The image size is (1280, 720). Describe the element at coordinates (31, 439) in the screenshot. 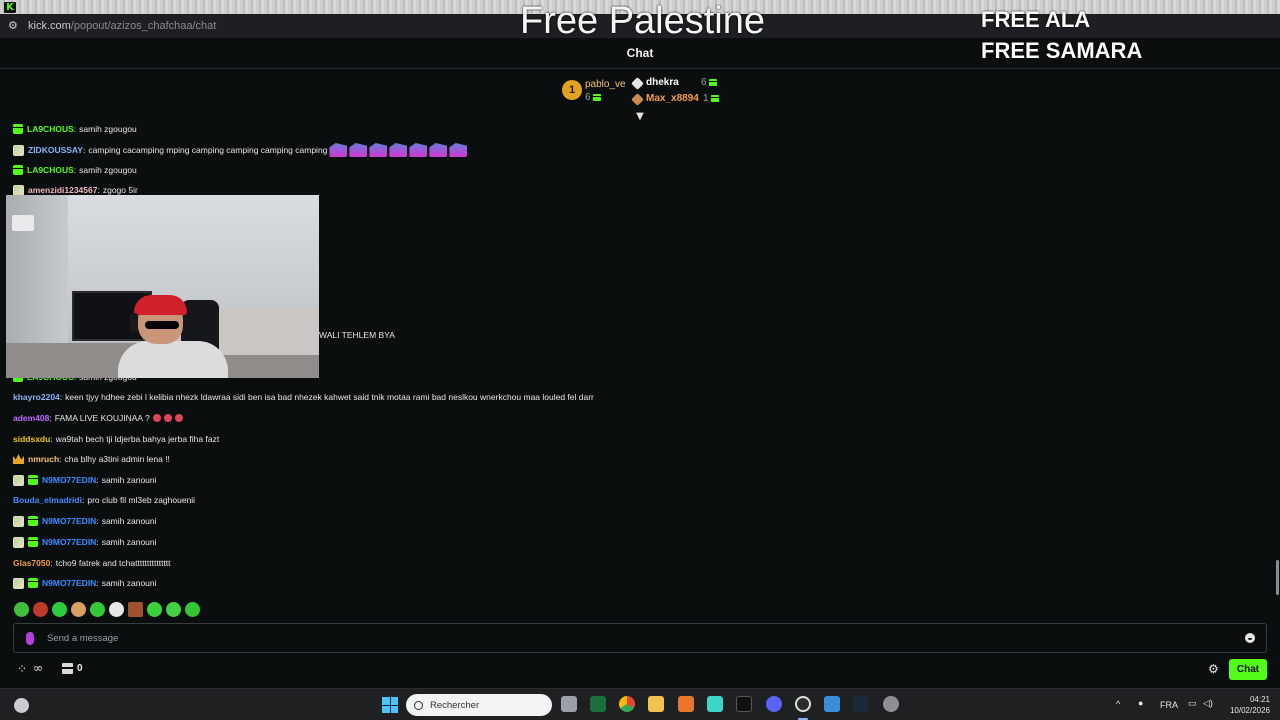

I see `message-username: siddsxdu` at that location.